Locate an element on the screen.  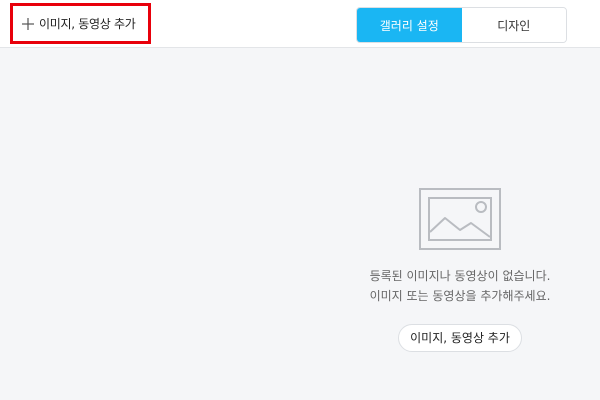
top-toolbar: 이미지, 동영상 추가 갤러리 설정 디자인 is located at coordinates (300, 24).